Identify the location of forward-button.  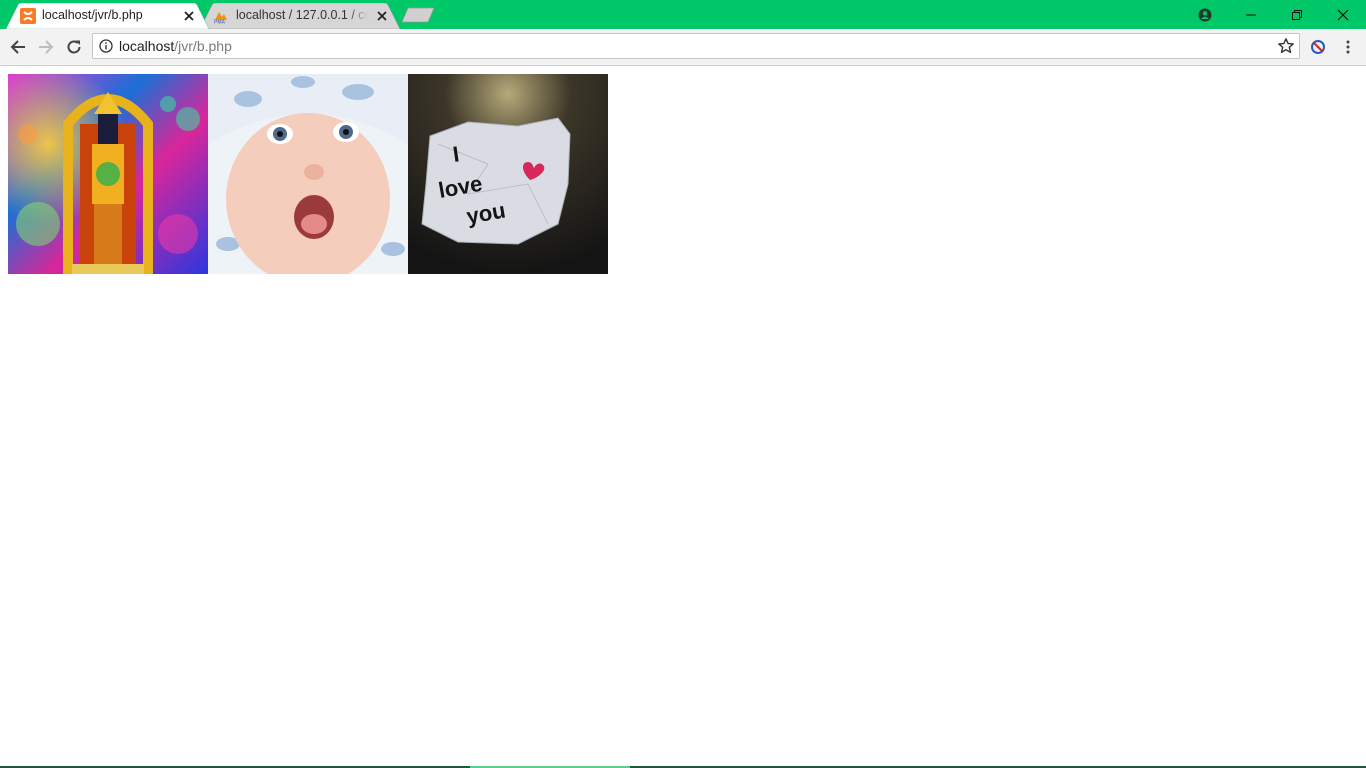
(46, 47).